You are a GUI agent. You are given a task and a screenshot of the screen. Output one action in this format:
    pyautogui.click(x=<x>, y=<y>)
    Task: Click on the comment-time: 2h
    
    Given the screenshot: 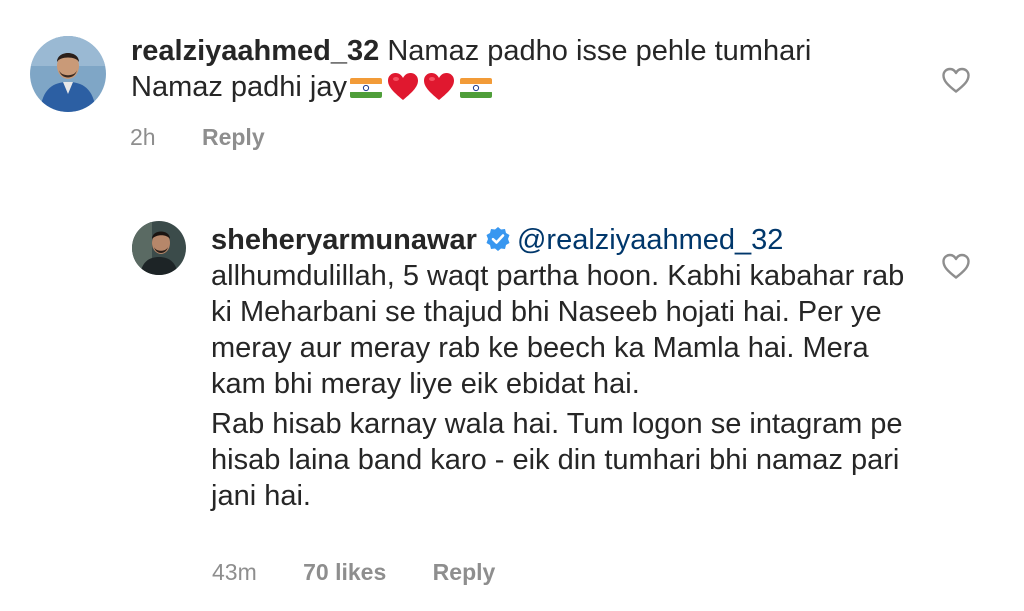 What is the action you would take?
    pyautogui.click(x=143, y=137)
    